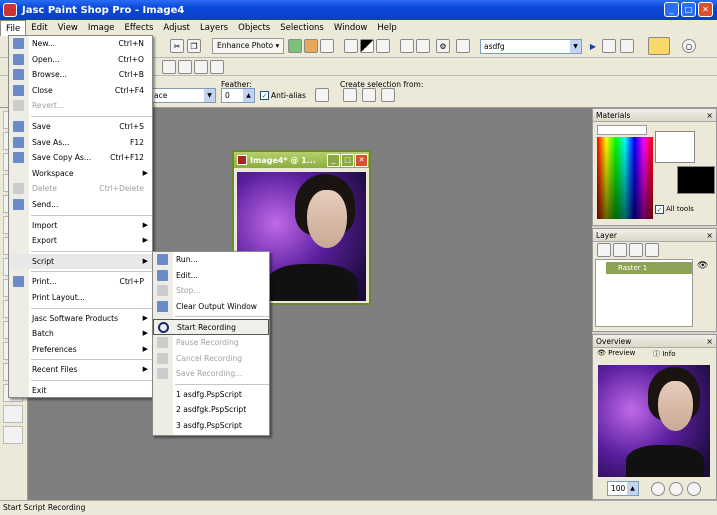 Image resolution: width=717 pixels, height=515 pixels. Describe the element at coordinates (625, 178) in the screenshot. I see `color-spectrum` at that location.